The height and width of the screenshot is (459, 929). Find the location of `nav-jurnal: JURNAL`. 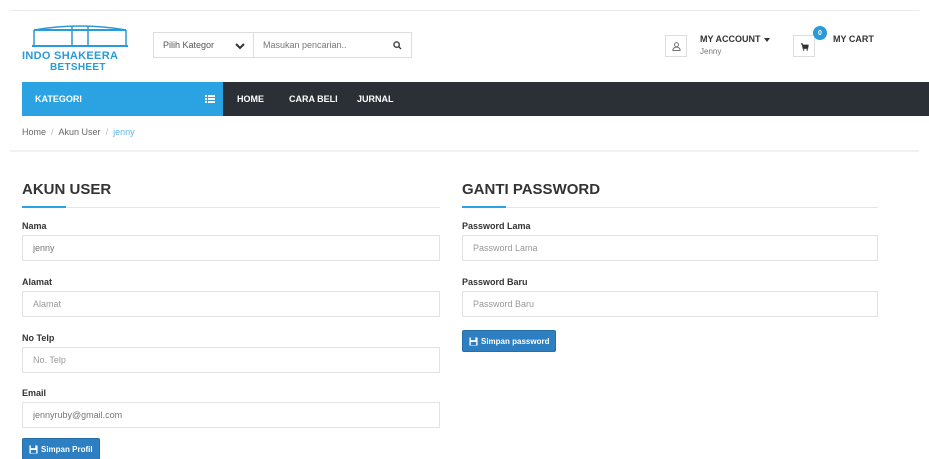

nav-jurnal: JURNAL is located at coordinates (375, 99).